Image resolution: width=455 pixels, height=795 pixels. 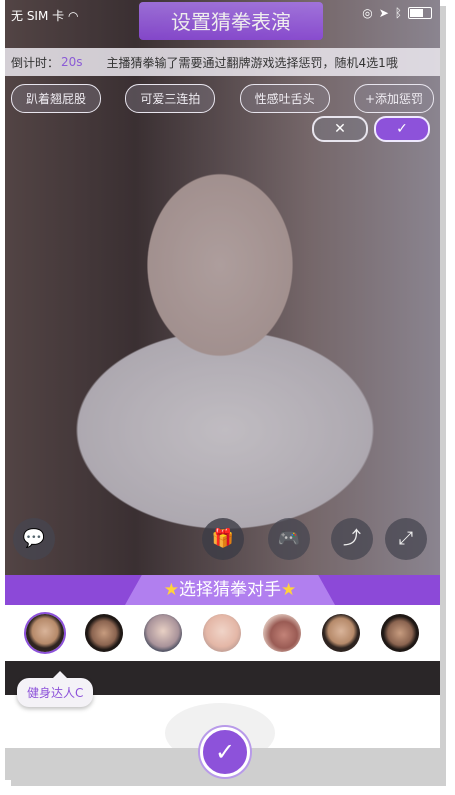 I want to click on panel-title: ★选择猜拳对手★, so click(x=230, y=590).